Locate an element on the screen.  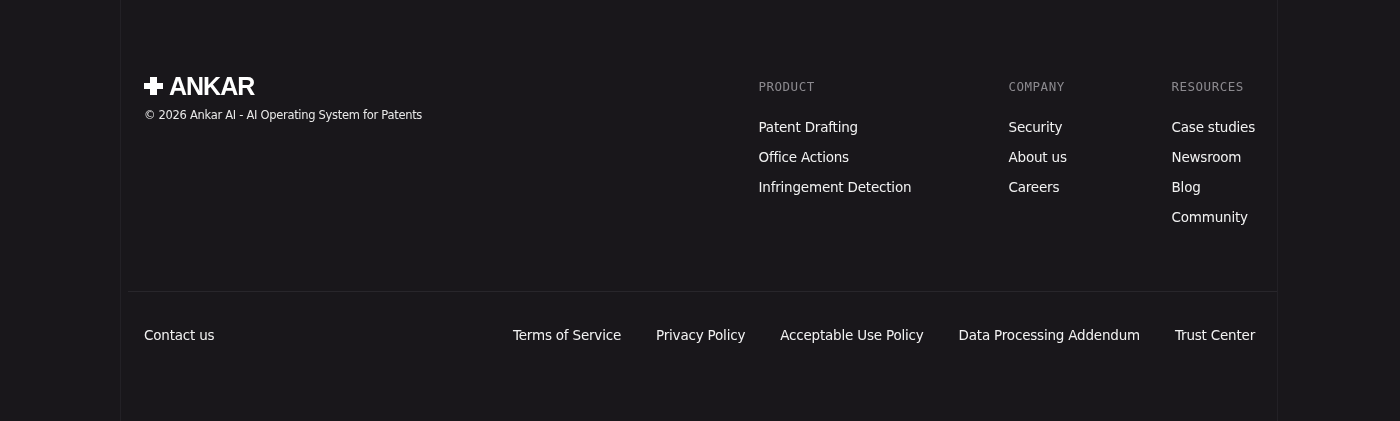
footer-link: Infringement Detection is located at coordinates (883, 187).